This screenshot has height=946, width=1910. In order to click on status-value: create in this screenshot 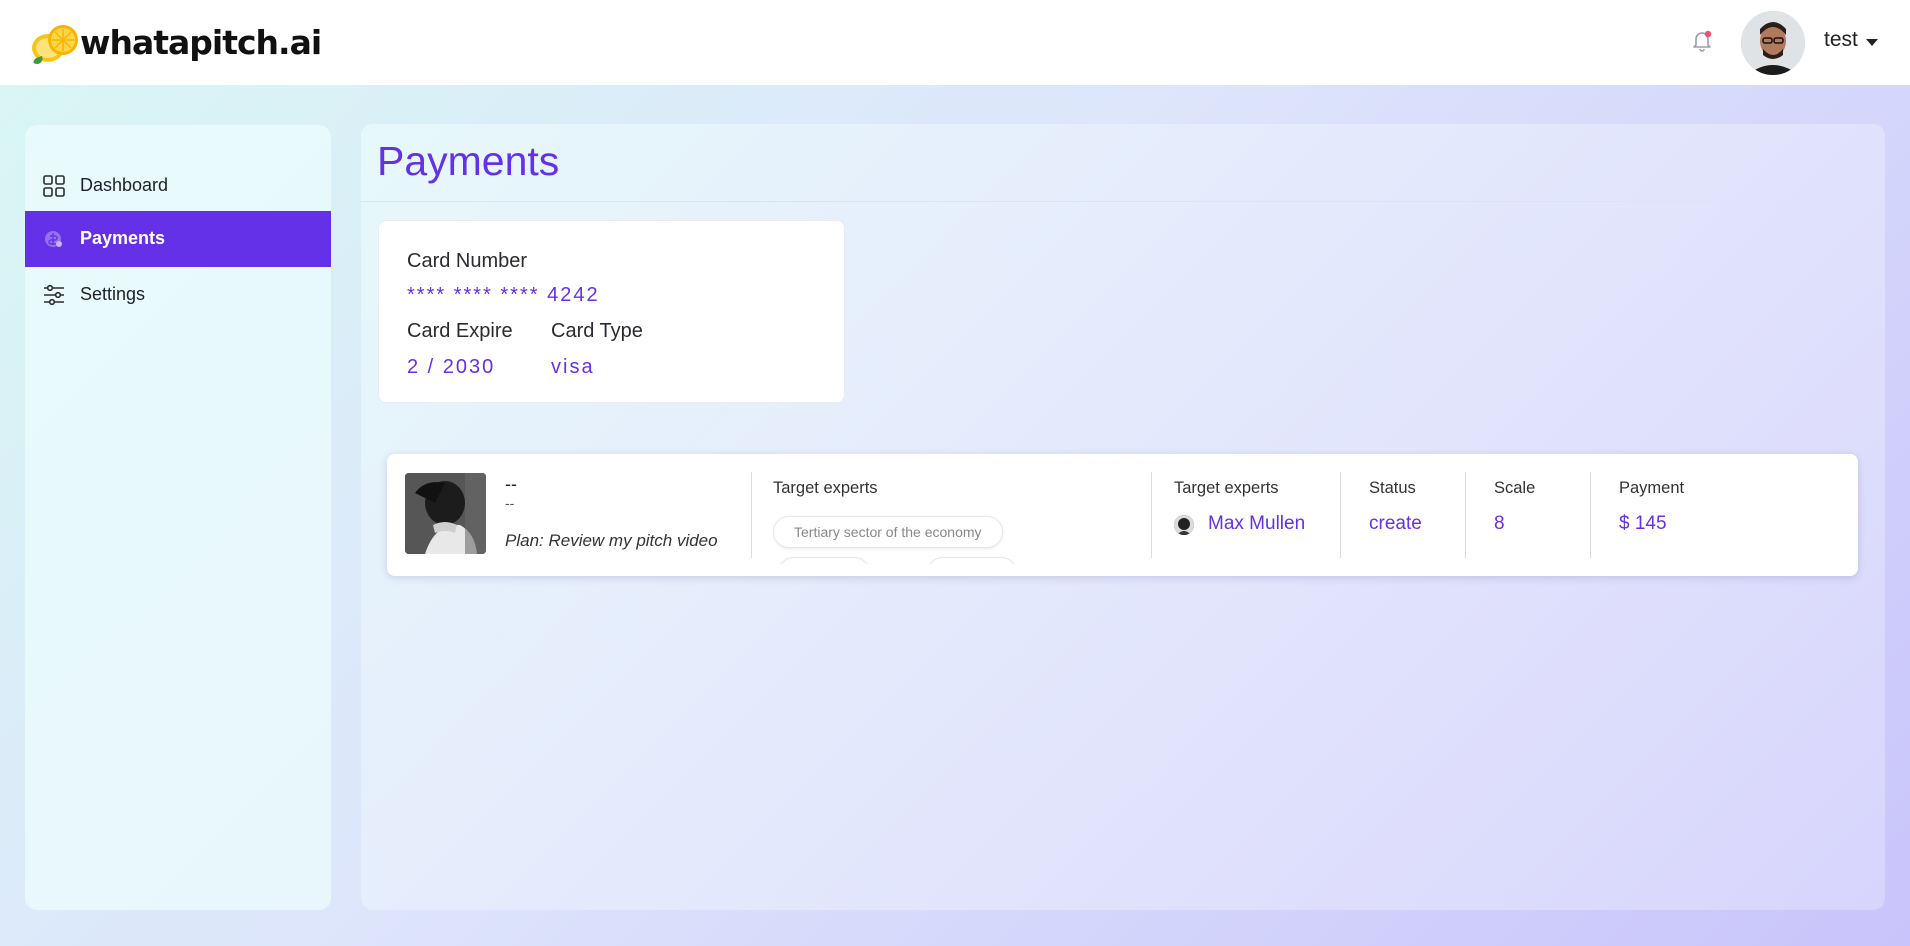, I will do `click(1395, 523)`.